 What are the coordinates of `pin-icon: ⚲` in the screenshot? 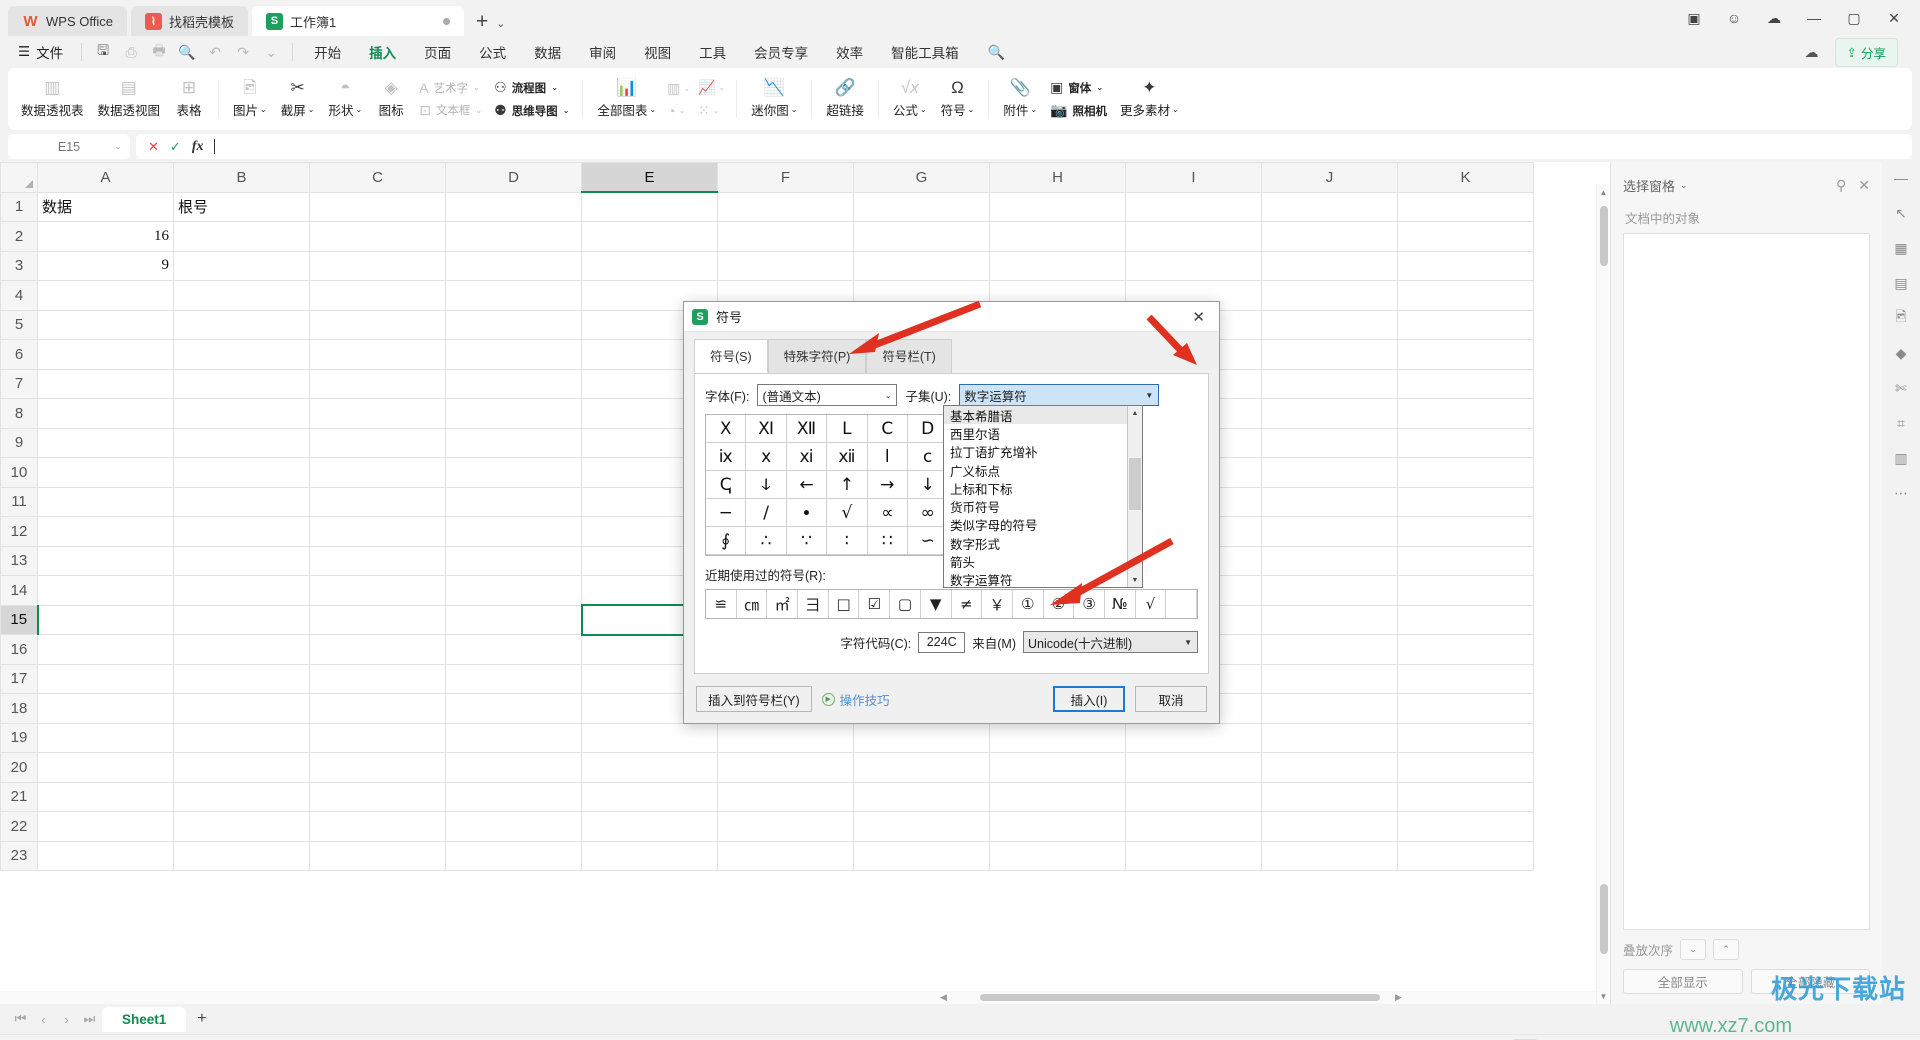 It's located at (1841, 185).